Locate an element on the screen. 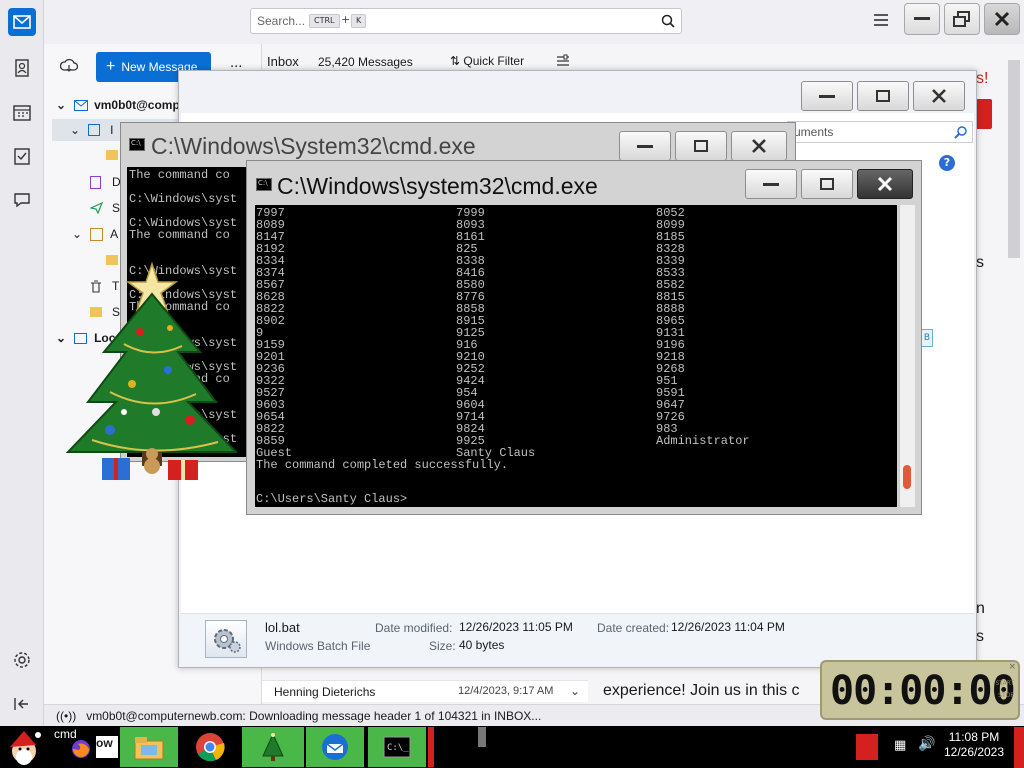 The height and width of the screenshot is (768, 1024). volume-icon: 🔊 is located at coordinates (926, 744).